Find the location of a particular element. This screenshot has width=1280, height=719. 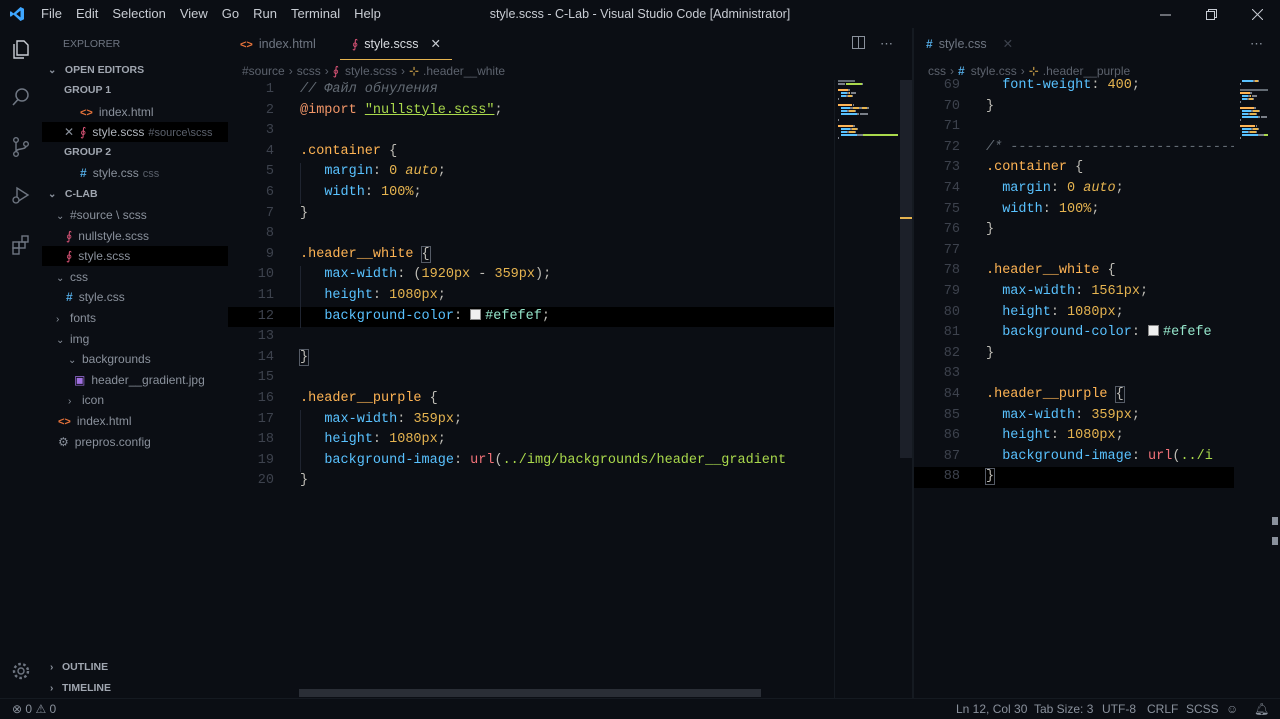

horizontal-scrollbar is located at coordinates (530, 693).